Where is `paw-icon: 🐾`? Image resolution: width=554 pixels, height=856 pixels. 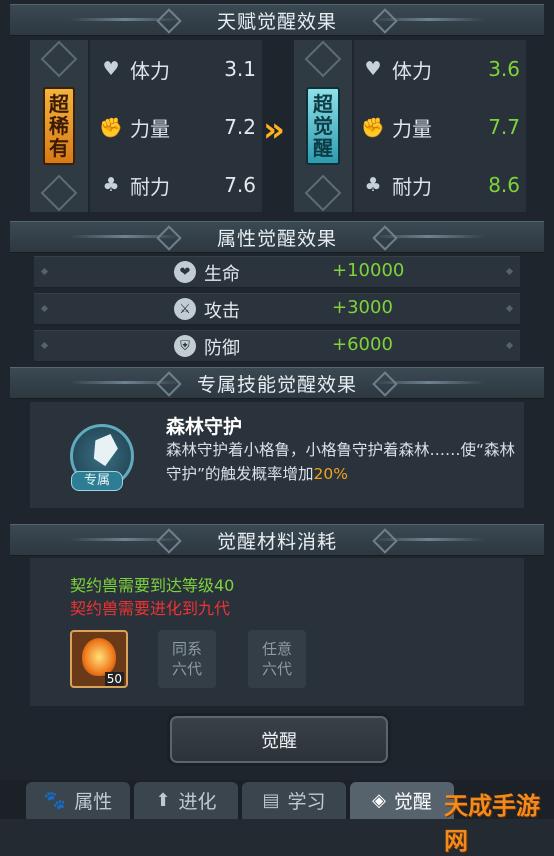 paw-icon: 🐾 is located at coordinates (55, 800).